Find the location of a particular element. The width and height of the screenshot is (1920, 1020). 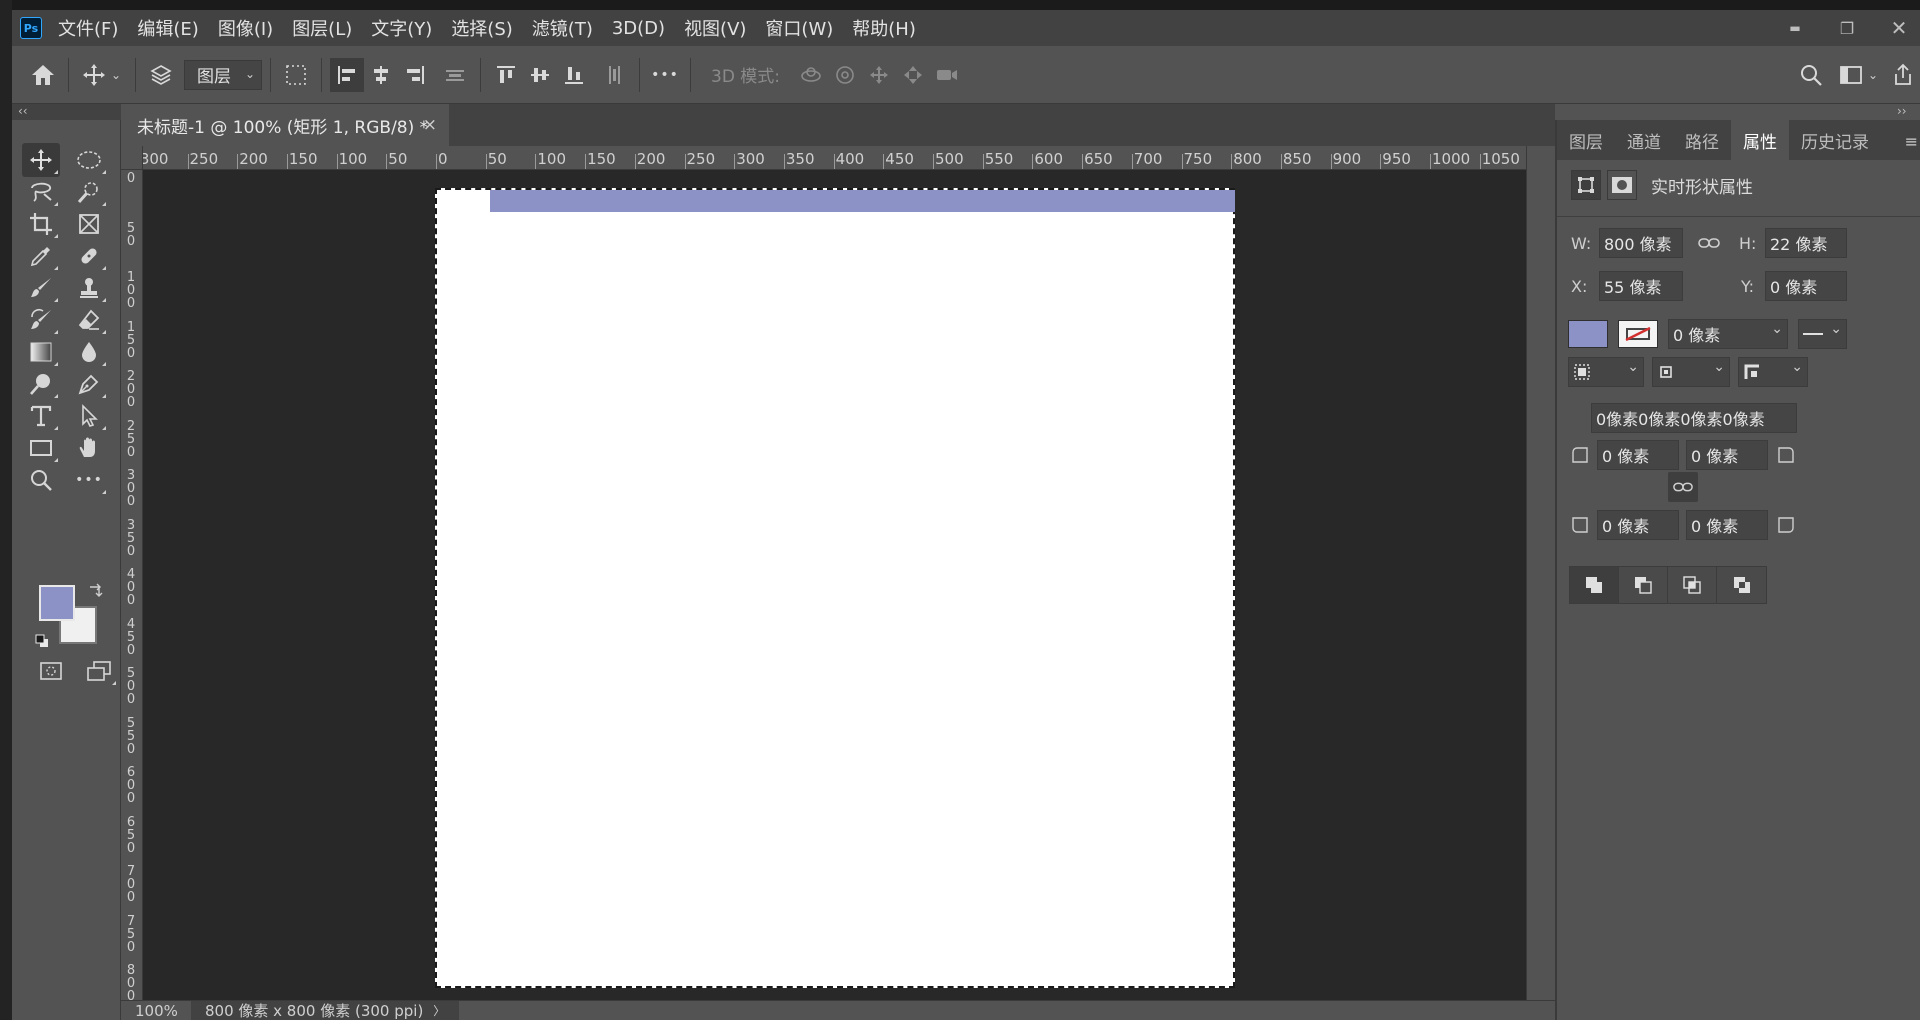

combine-shapes-button is located at coordinates (1594, 585).